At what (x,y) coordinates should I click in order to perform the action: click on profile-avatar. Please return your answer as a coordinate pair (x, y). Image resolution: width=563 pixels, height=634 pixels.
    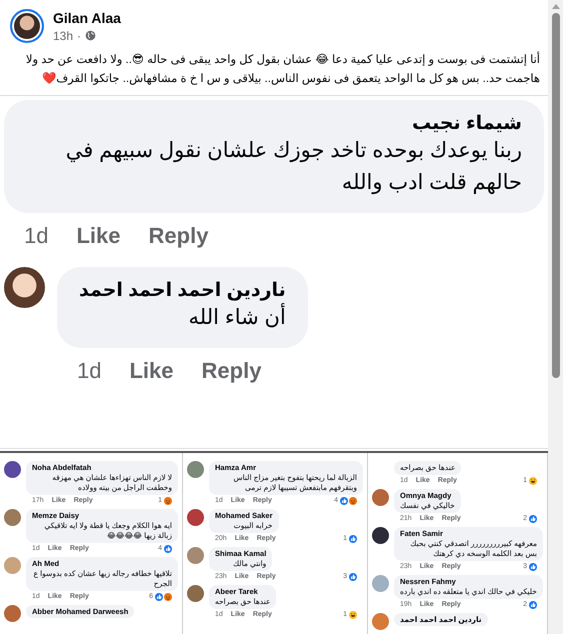
    Looking at the image, I should click on (27, 26).